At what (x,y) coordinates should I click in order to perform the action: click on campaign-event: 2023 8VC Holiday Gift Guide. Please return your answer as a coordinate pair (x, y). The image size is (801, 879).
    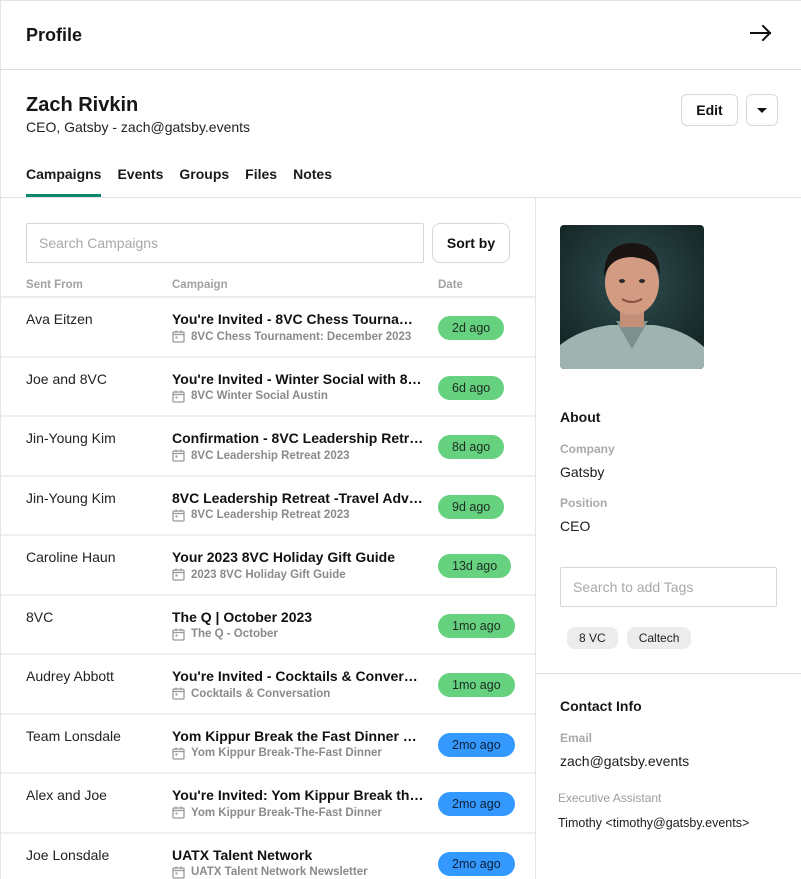
    Looking at the image, I should click on (259, 574).